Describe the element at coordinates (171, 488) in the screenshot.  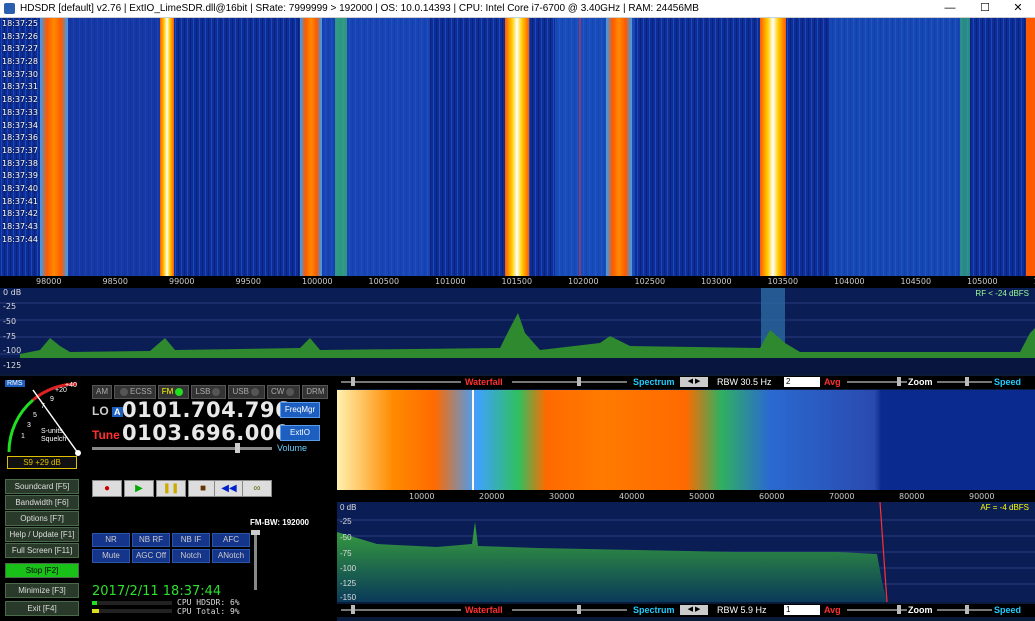
I see `pause-button: ❚❚` at that location.